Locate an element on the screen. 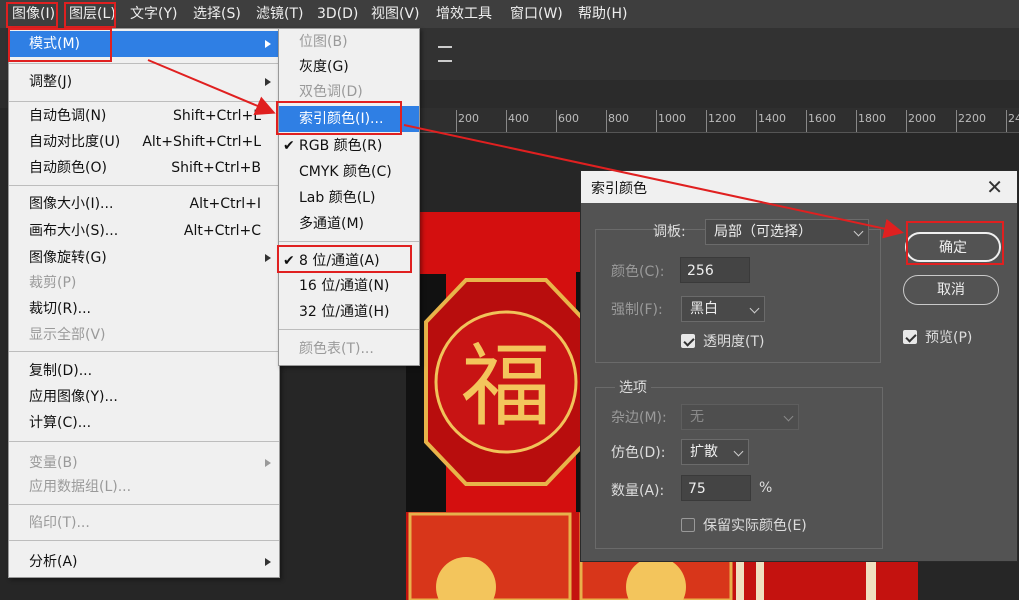 The height and width of the screenshot is (600, 1019). arrow-mode-to-indexed is located at coordinates (211, 87).